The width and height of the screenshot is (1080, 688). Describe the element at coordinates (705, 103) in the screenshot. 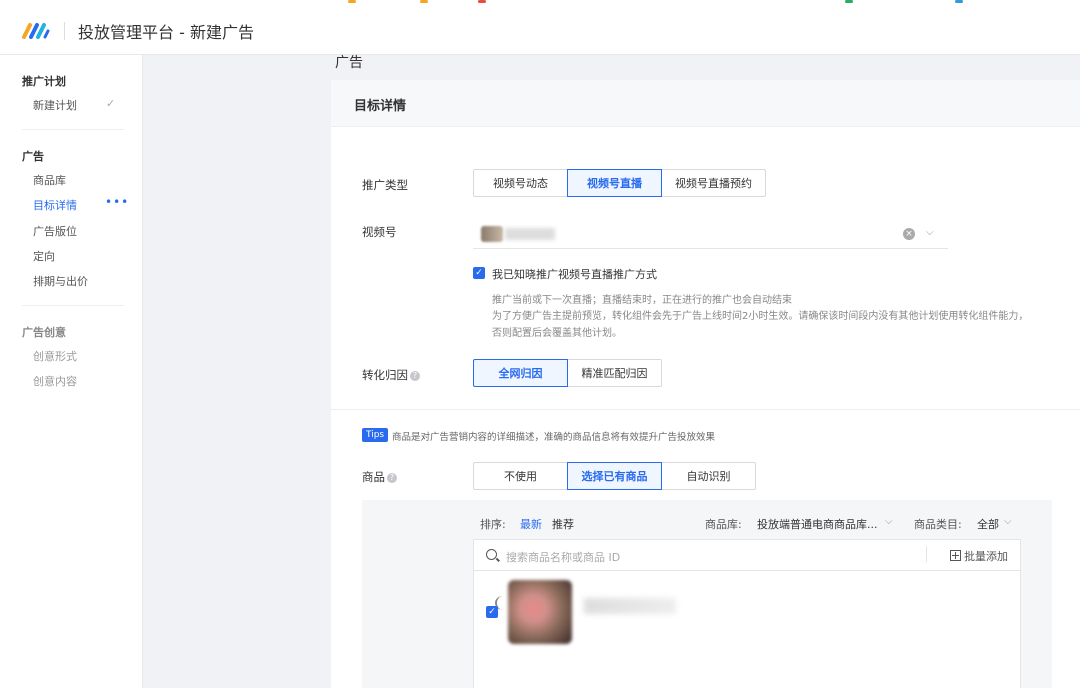

I see `card-header: 目标详情` at that location.